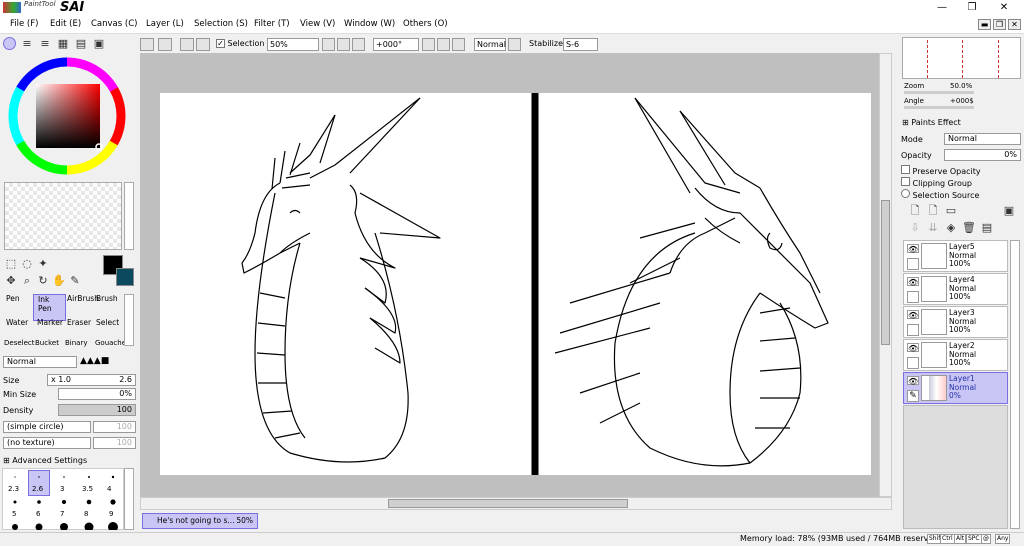 The image size is (1024, 546). Describe the element at coordinates (91, 380) in the screenshot. I see `size-field: x 1.0 2.6` at that location.